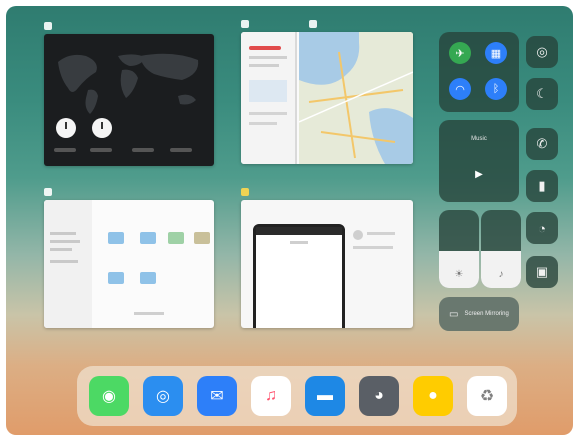  I want to click on app-card-files-label, so click(48, 192).